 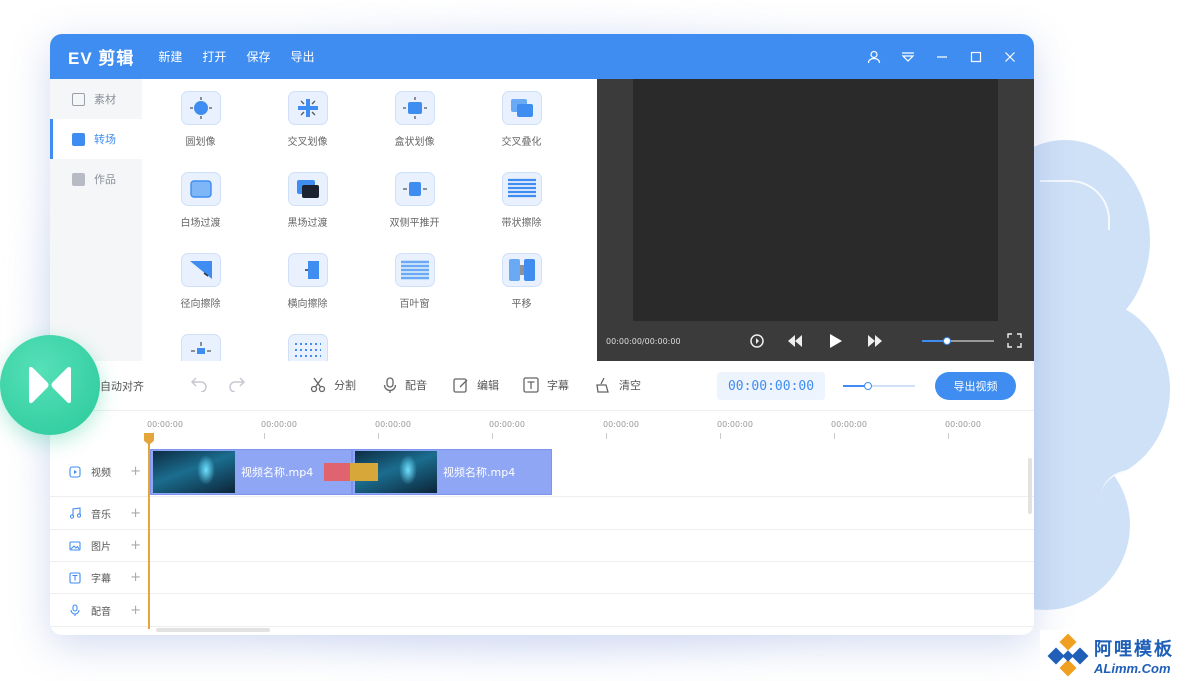 What do you see at coordinates (200, 212) in the screenshot?
I see `transition-white-fade: 白场过渡` at bounding box center [200, 212].